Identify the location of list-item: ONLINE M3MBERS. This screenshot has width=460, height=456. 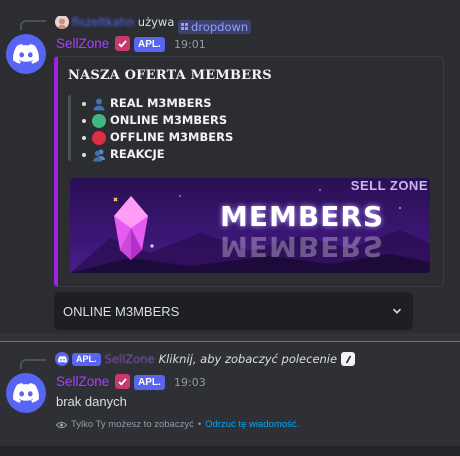
(157, 120).